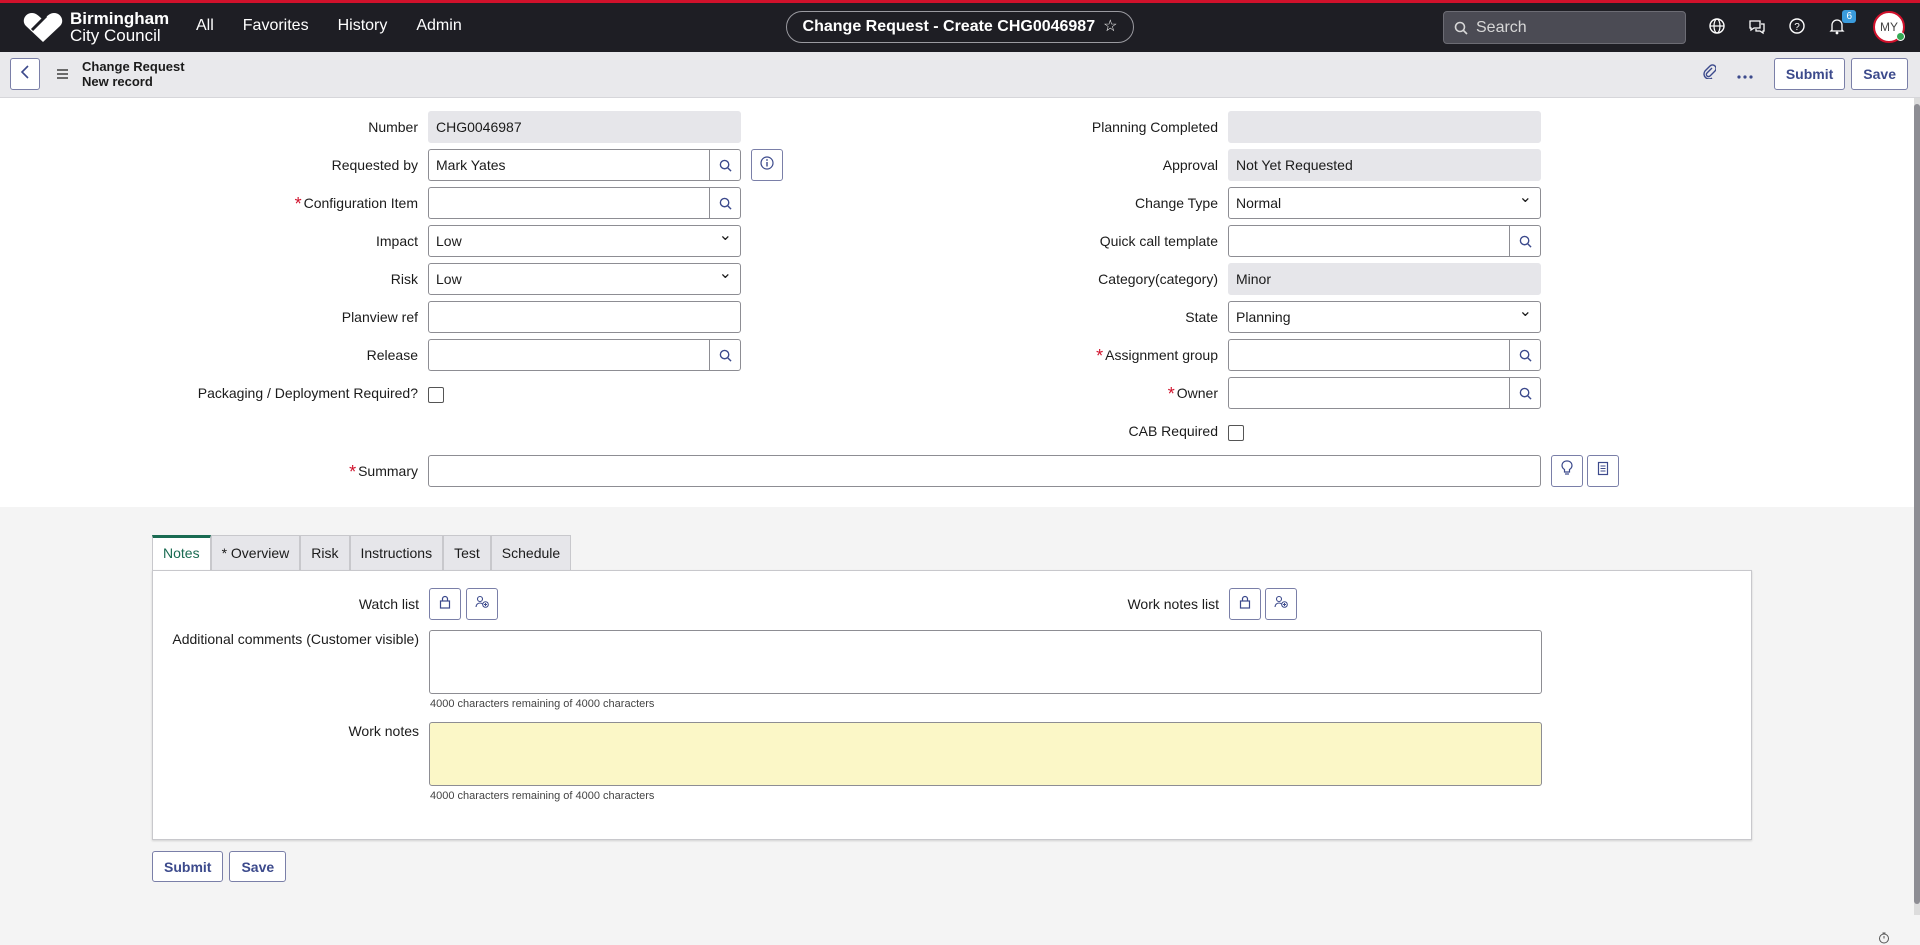  I want to click on assignment-group-label: * Assignment group, so click(1157, 356).